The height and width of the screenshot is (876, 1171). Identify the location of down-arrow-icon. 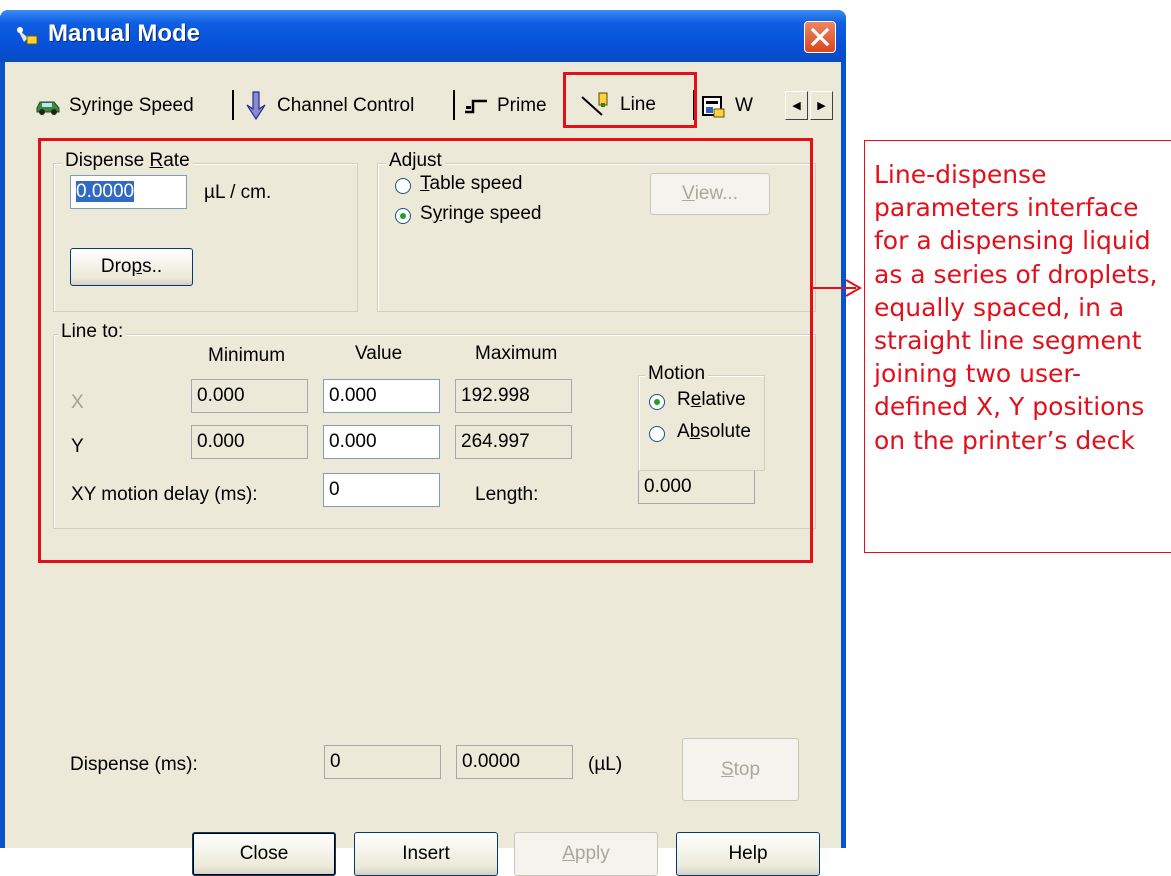
(256, 106).